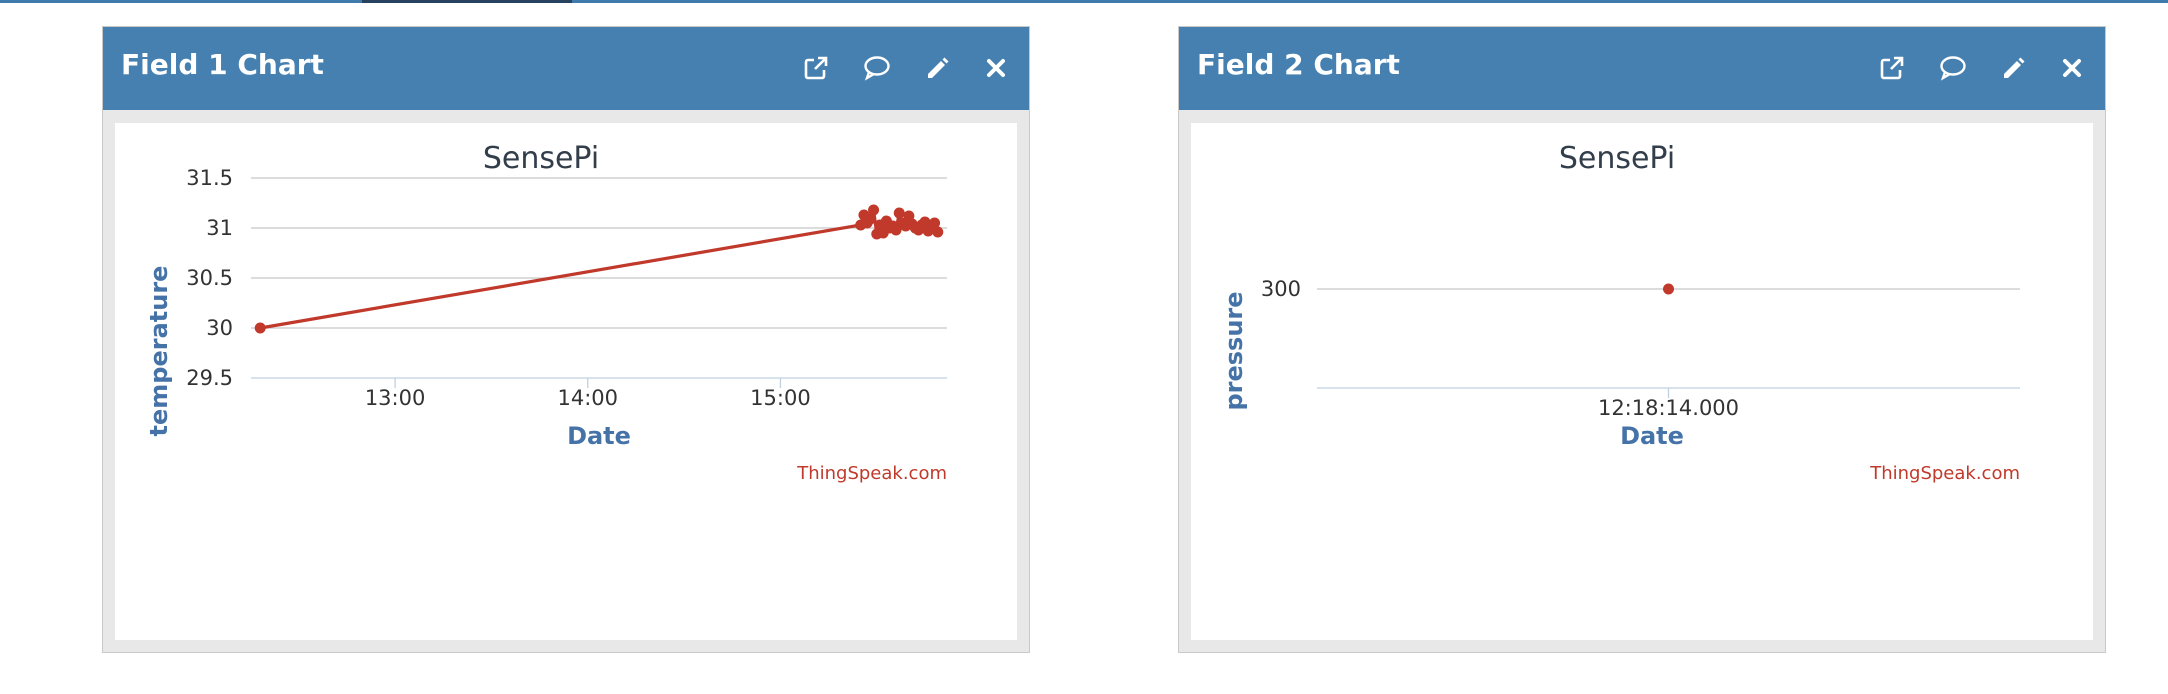 This screenshot has height=694, width=2168. What do you see at coordinates (209, 278) in the screenshot?
I see `y-tick-label: 30.5` at bounding box center [209, 278].